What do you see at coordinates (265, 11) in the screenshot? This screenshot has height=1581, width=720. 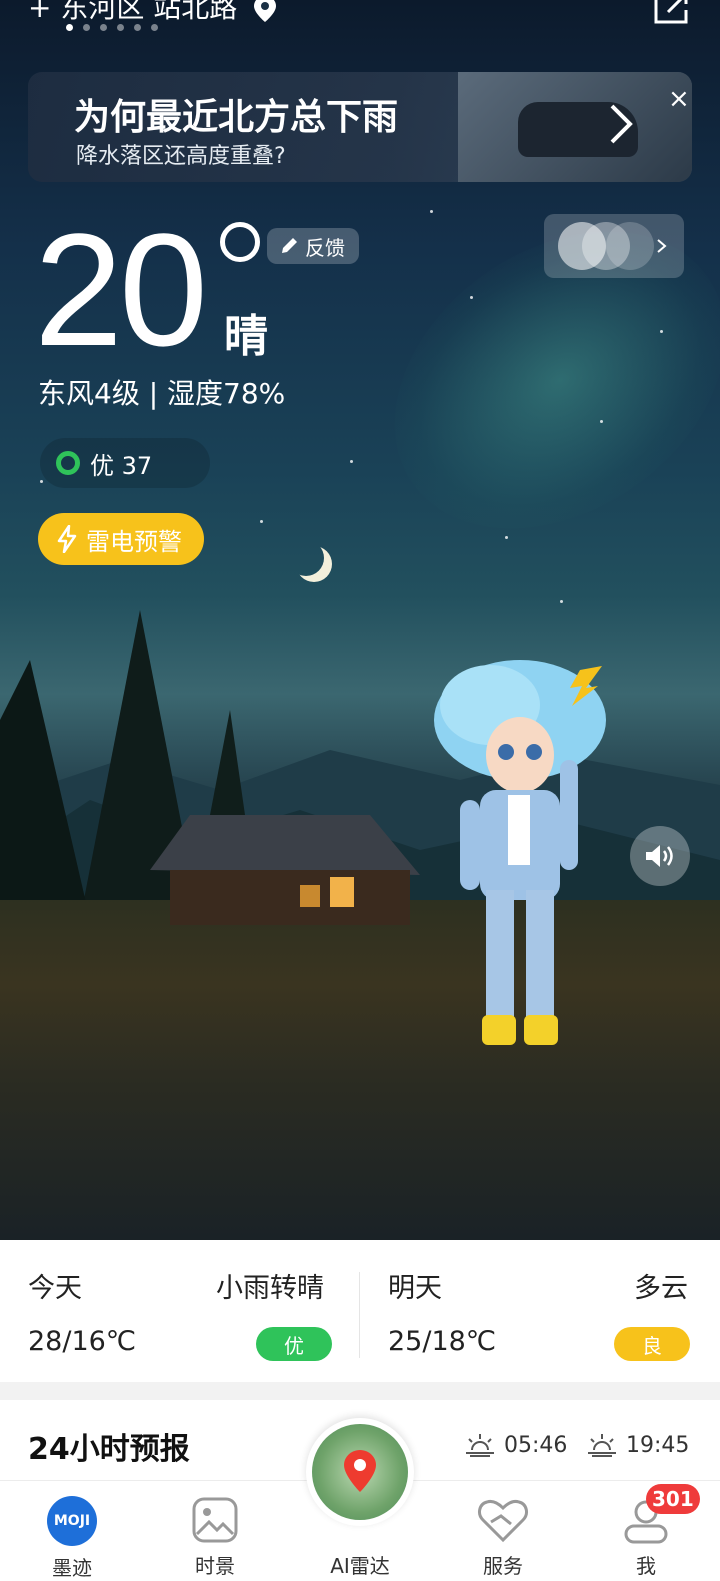 I see `location-pin-icon` at bounding box center [265, 11].